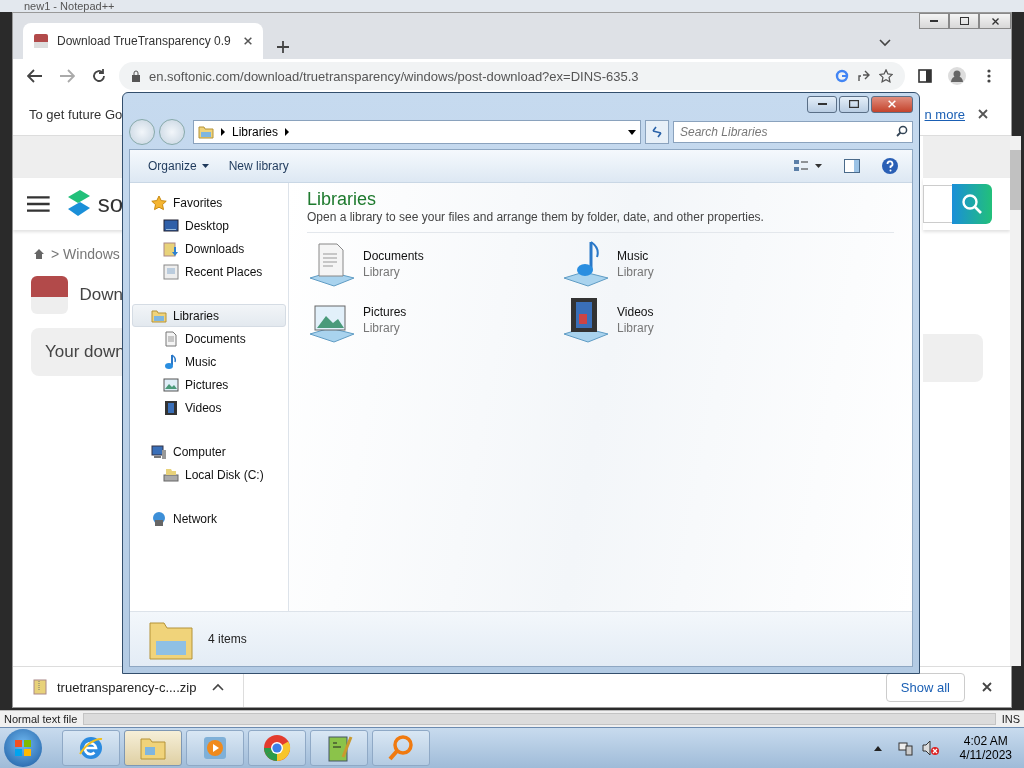 The height and width of the screenshot is (768, 1024). What do you see at coordinates (209, 407) in the screenshot?
I see `nav-tree-item: Videos` at bounding box center [209, 407].